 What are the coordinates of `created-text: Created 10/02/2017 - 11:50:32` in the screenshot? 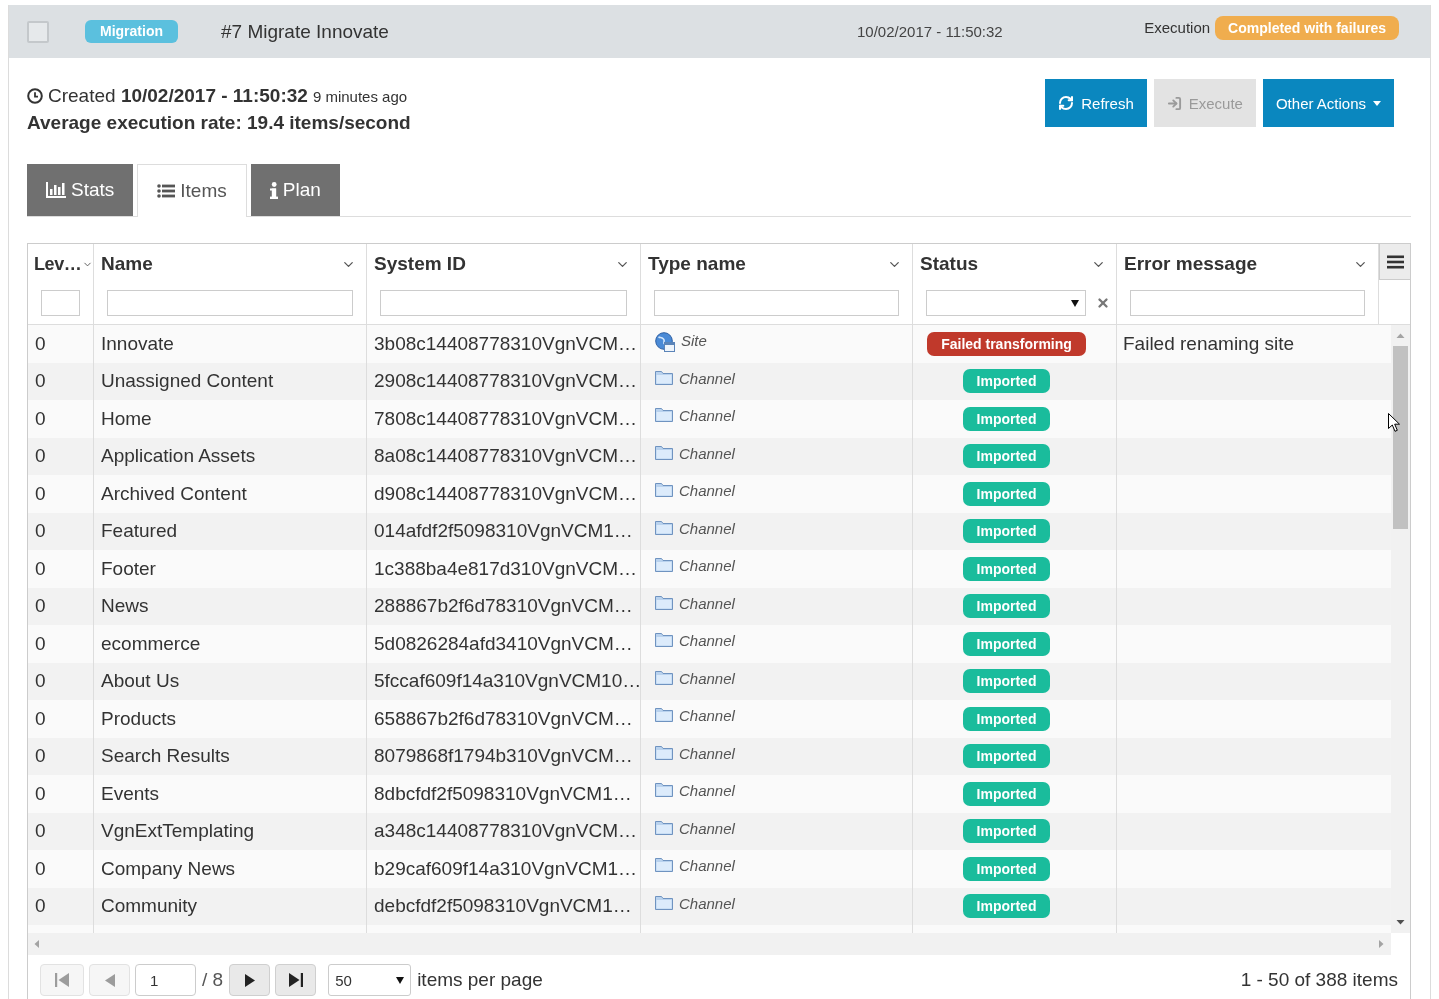 It's located at (178, 95).